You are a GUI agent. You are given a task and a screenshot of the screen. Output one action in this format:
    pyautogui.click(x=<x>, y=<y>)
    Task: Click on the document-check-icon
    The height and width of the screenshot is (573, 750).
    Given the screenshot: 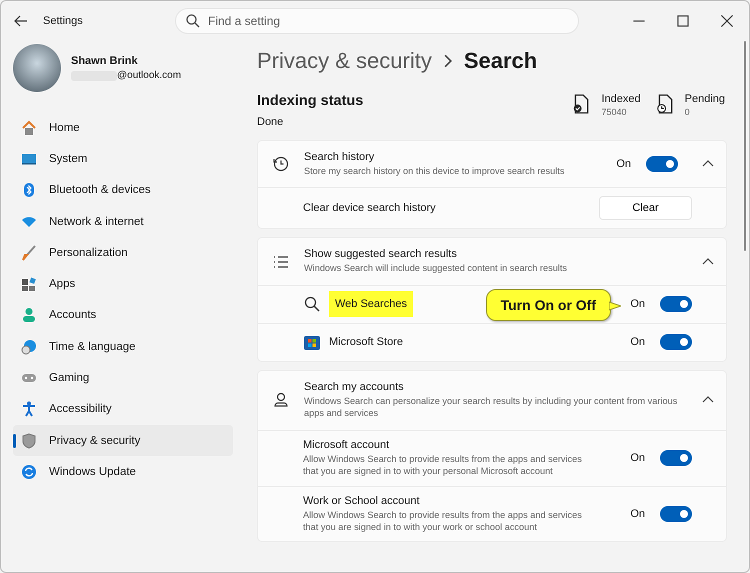 What is the action you would take?
    pyautogui.click(x=581, y=104)
    